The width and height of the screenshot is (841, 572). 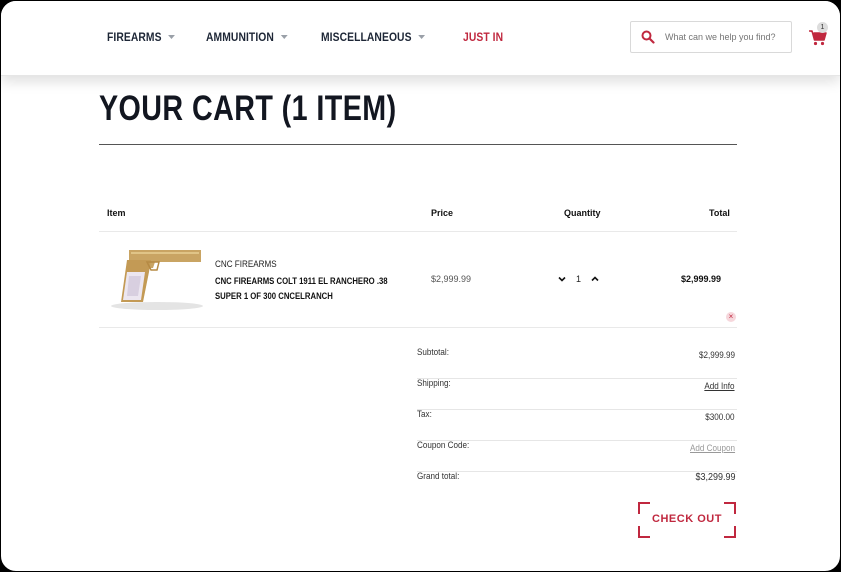 I want to click on summary-coupon: Coupon Code: Add Coupon, so click(x=577, y=456).